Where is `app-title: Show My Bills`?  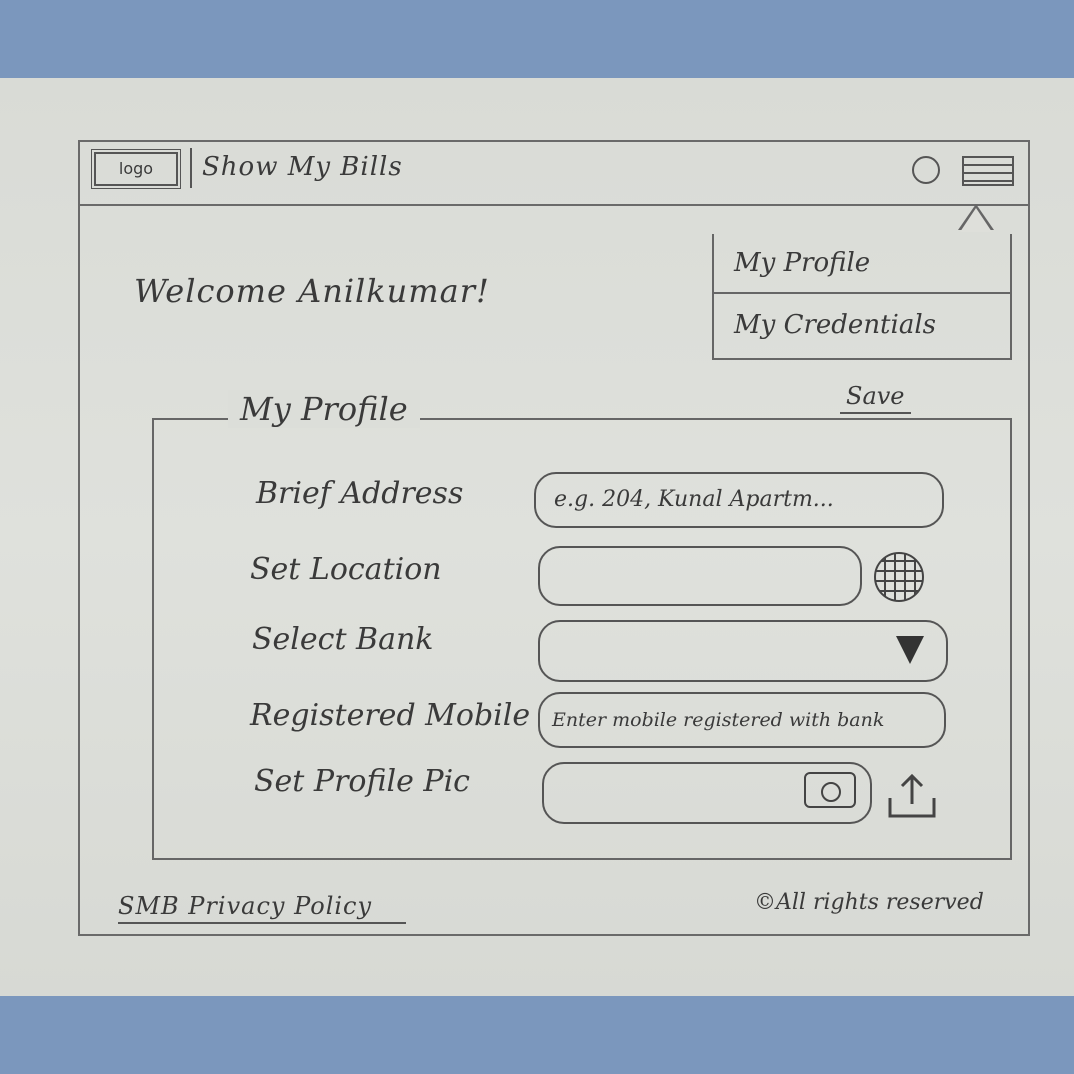
app-title: Show My Bills is located at coordinates (302, 167).